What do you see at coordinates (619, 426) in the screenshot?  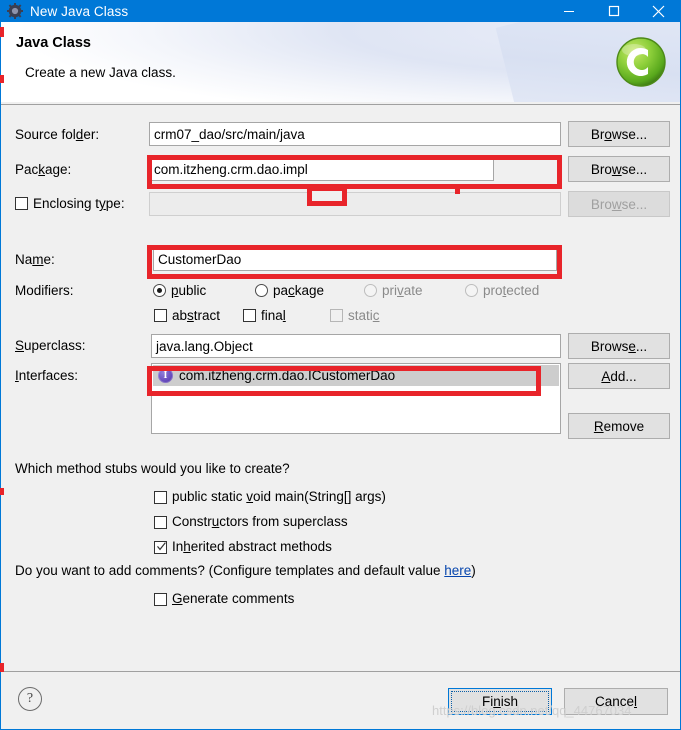 I see `interfaces-remove-button: Remove` at bounding box center [619, 426].